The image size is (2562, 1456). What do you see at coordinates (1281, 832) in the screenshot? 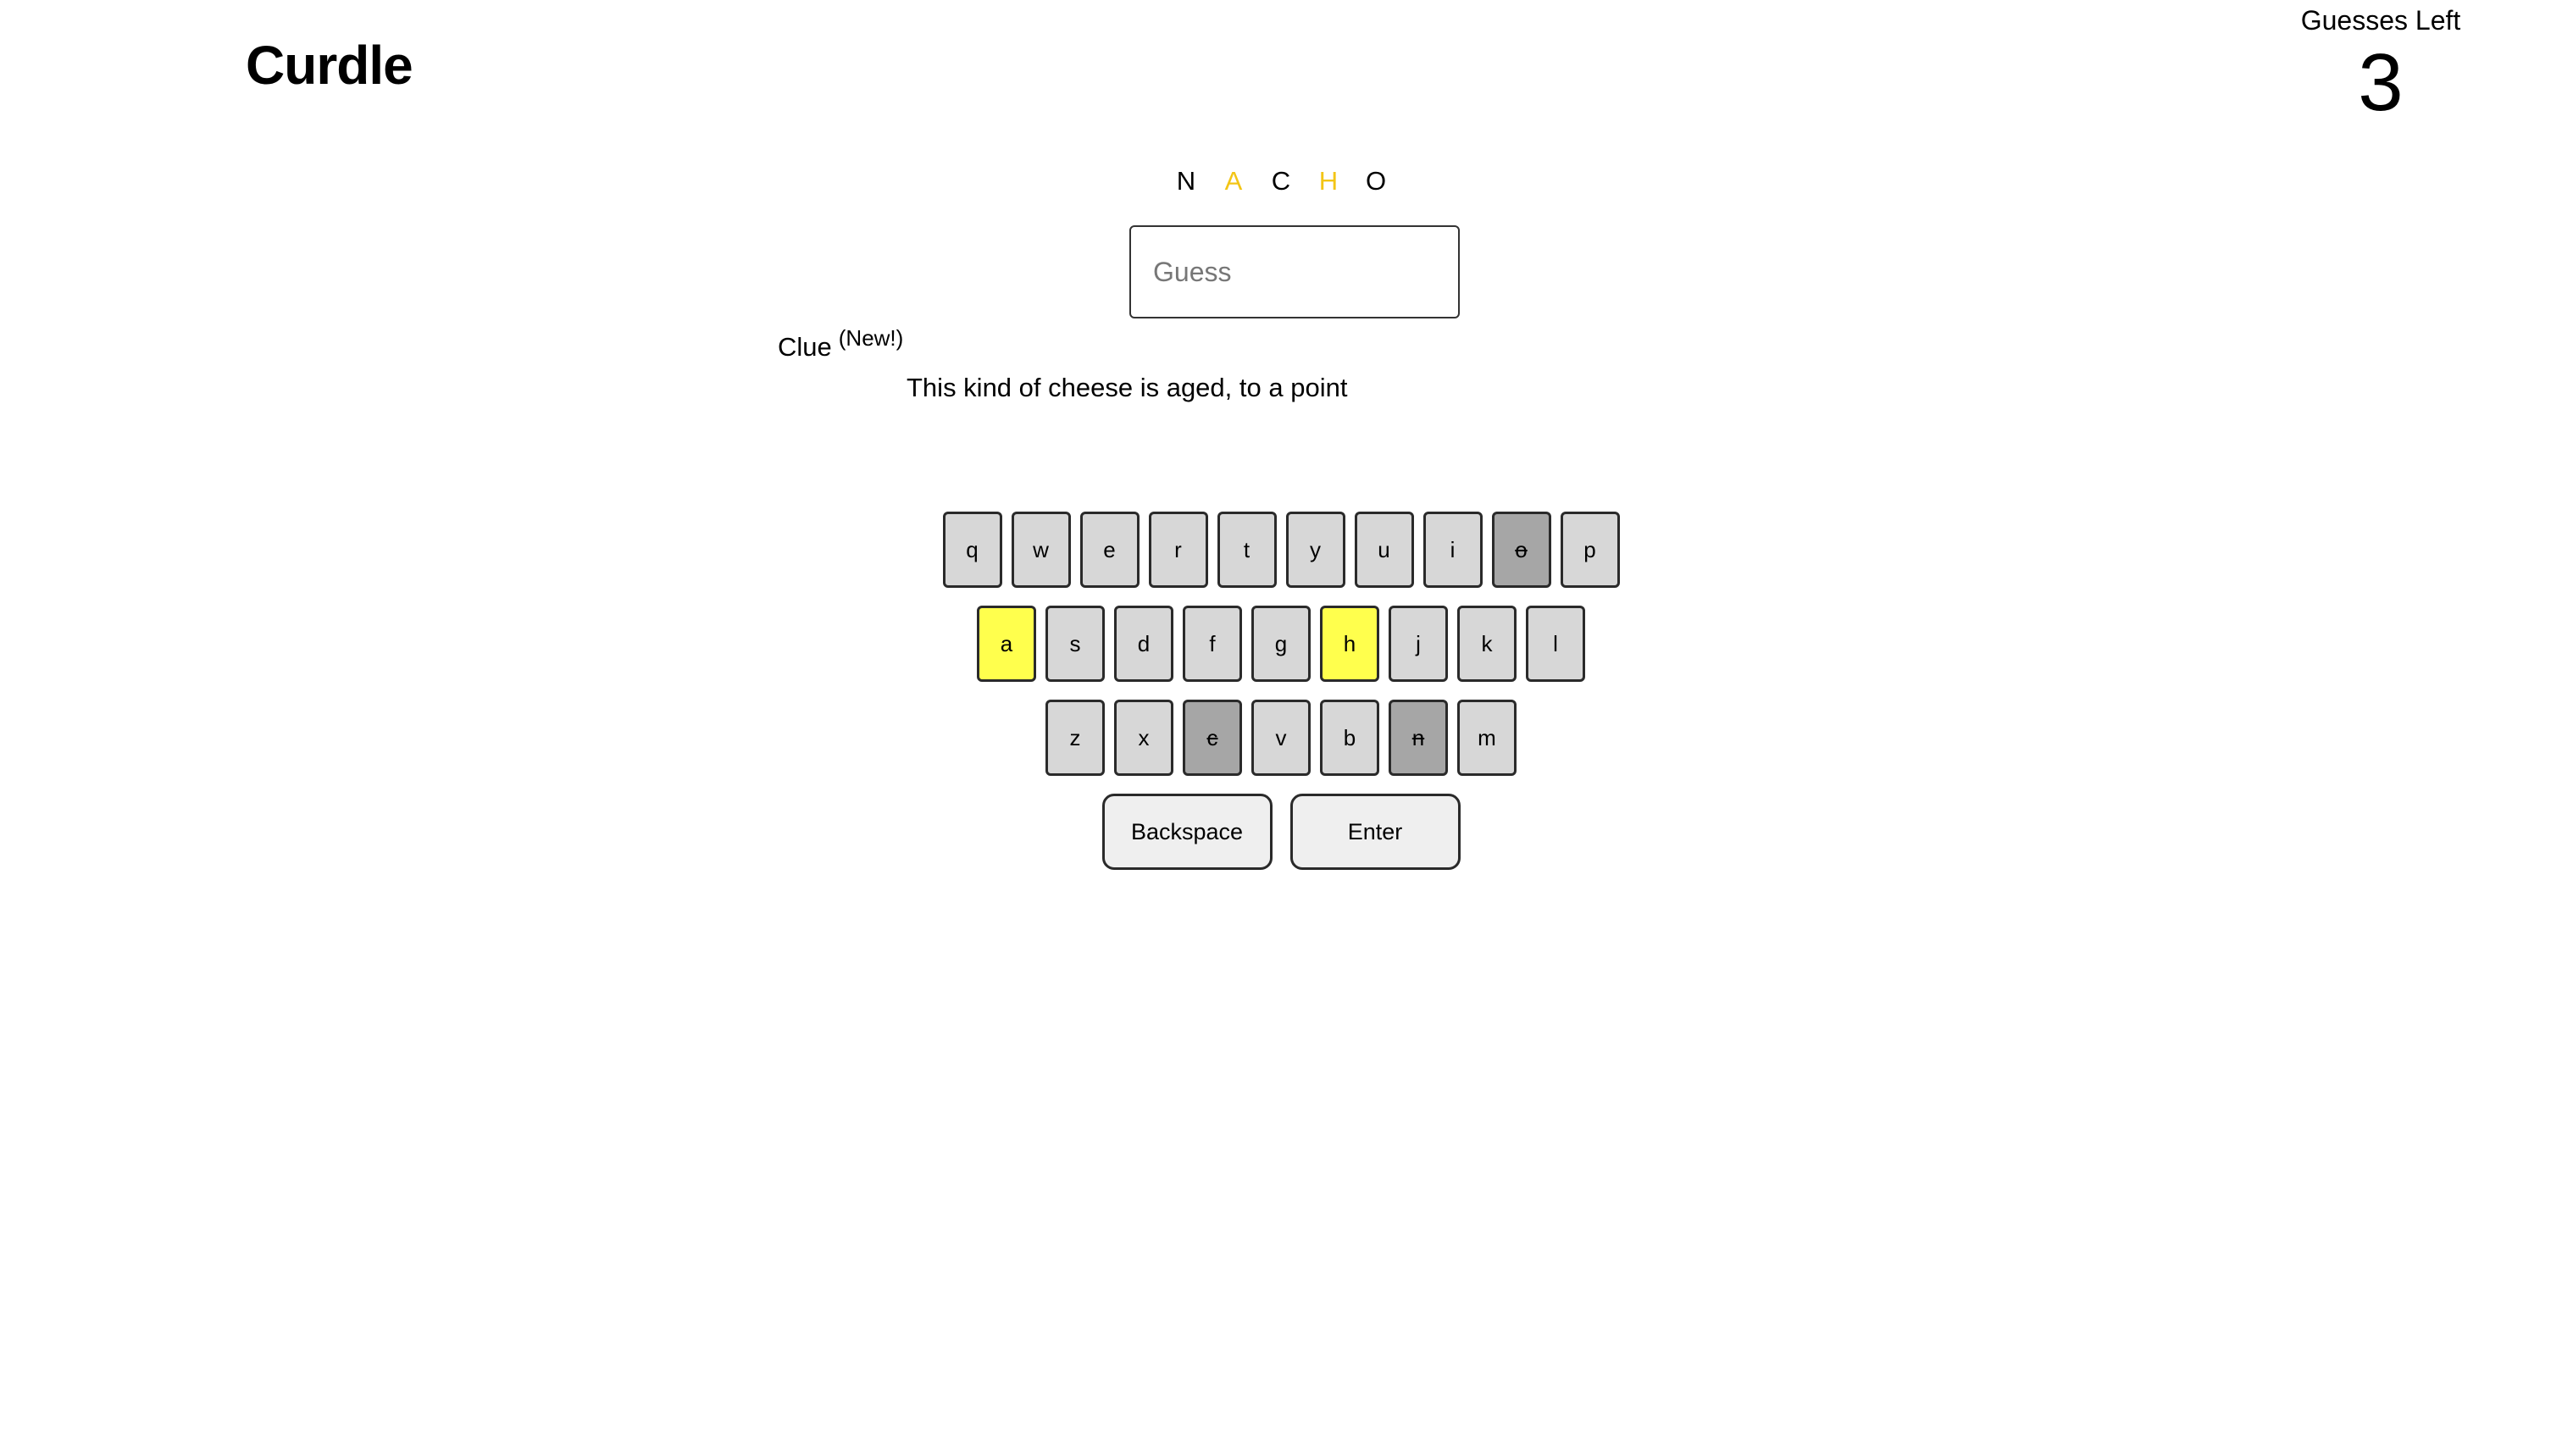
I see `keyboard-action-row: Backspace Enter` at bounding box center [1281, 832].